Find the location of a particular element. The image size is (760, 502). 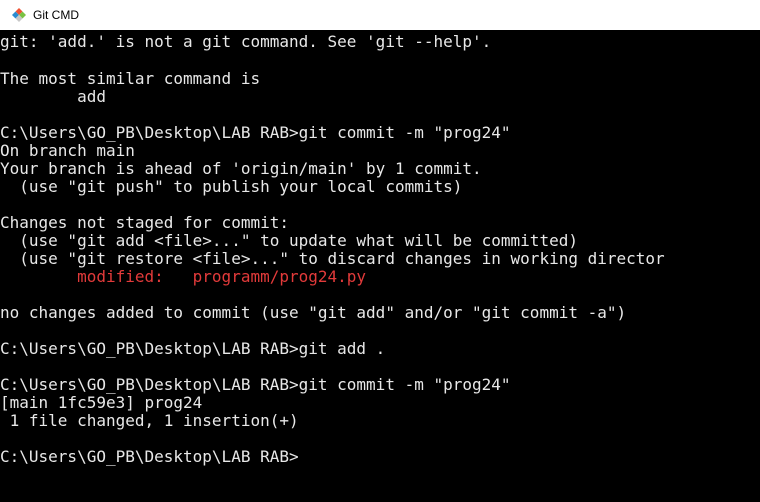

terminal-line: add is located at coordinates (53, 97).